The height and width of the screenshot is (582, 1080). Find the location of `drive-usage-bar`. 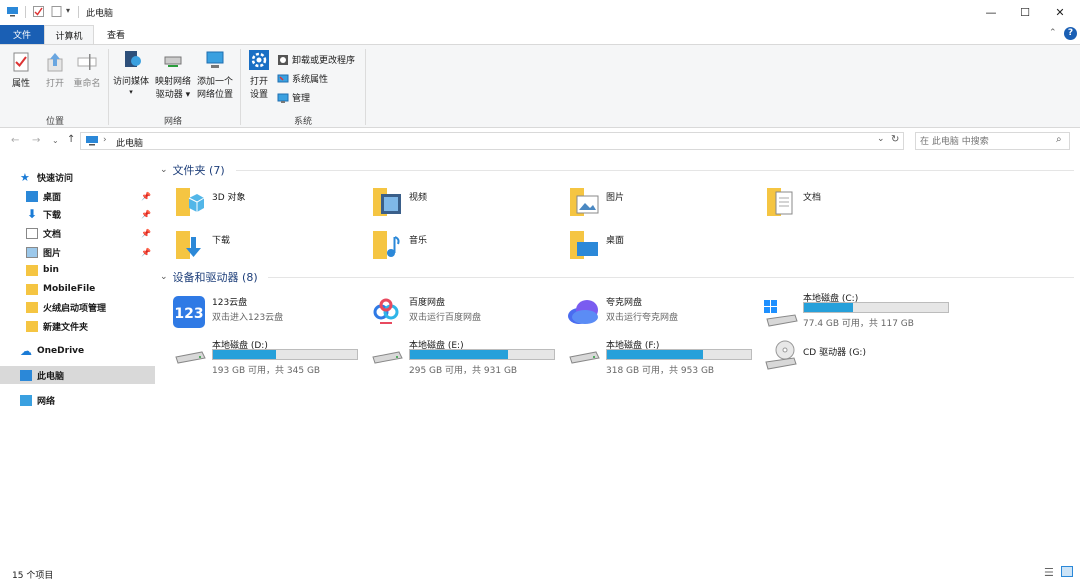

drive-usage-bar is located at coordinates (285, 354).